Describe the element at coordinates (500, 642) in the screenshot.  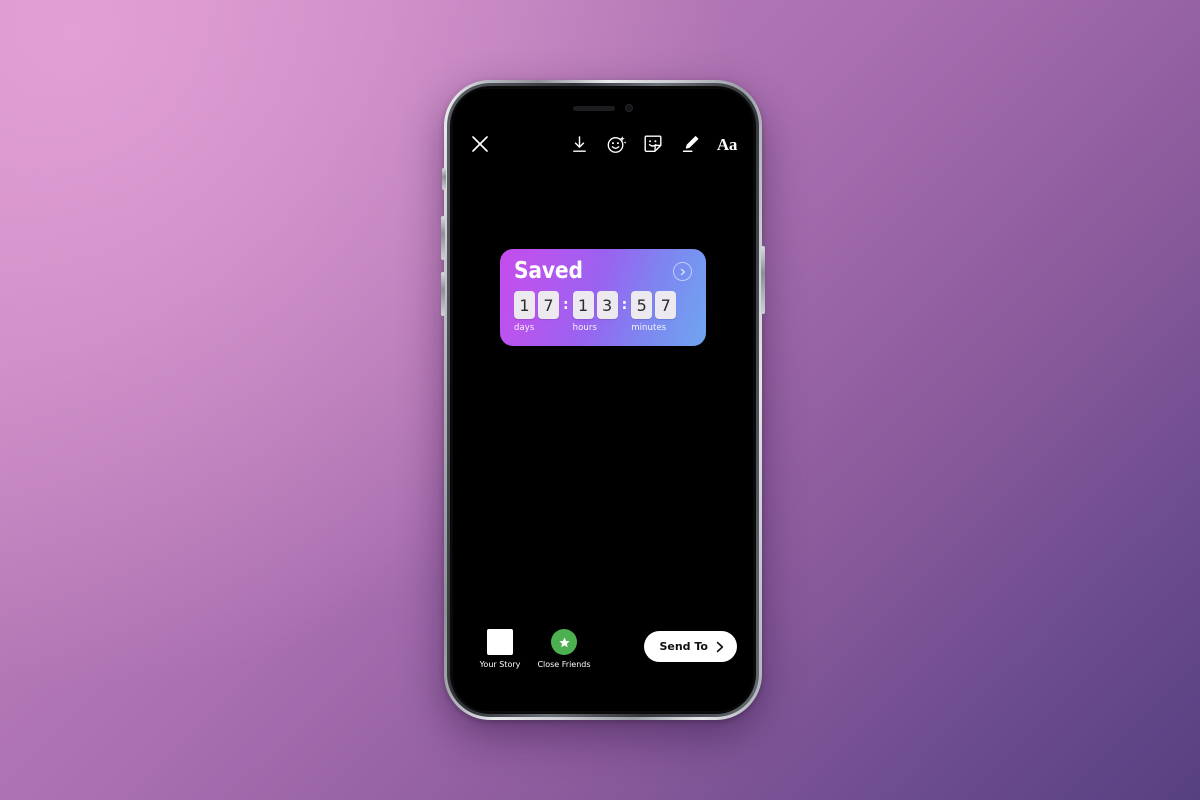
I see `story-thumbnail-icon` at that location.